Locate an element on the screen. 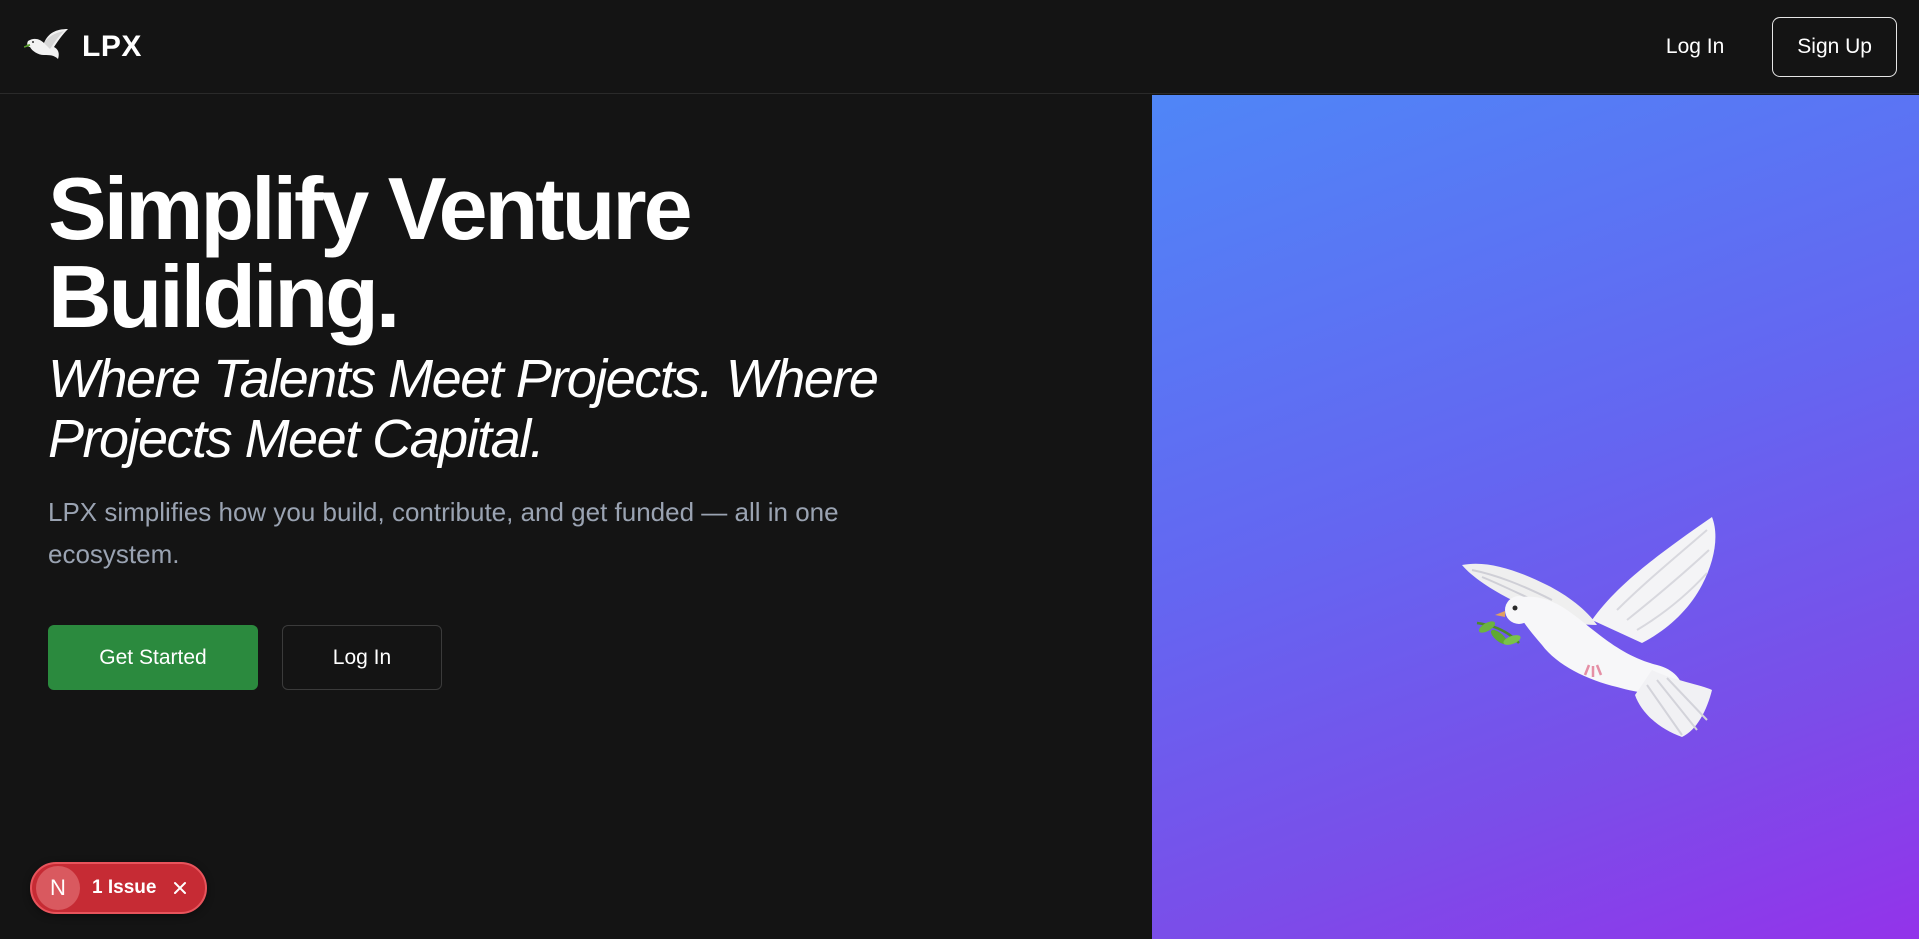  nextjs-logo-icon: N is located at coordinates (58, 888).